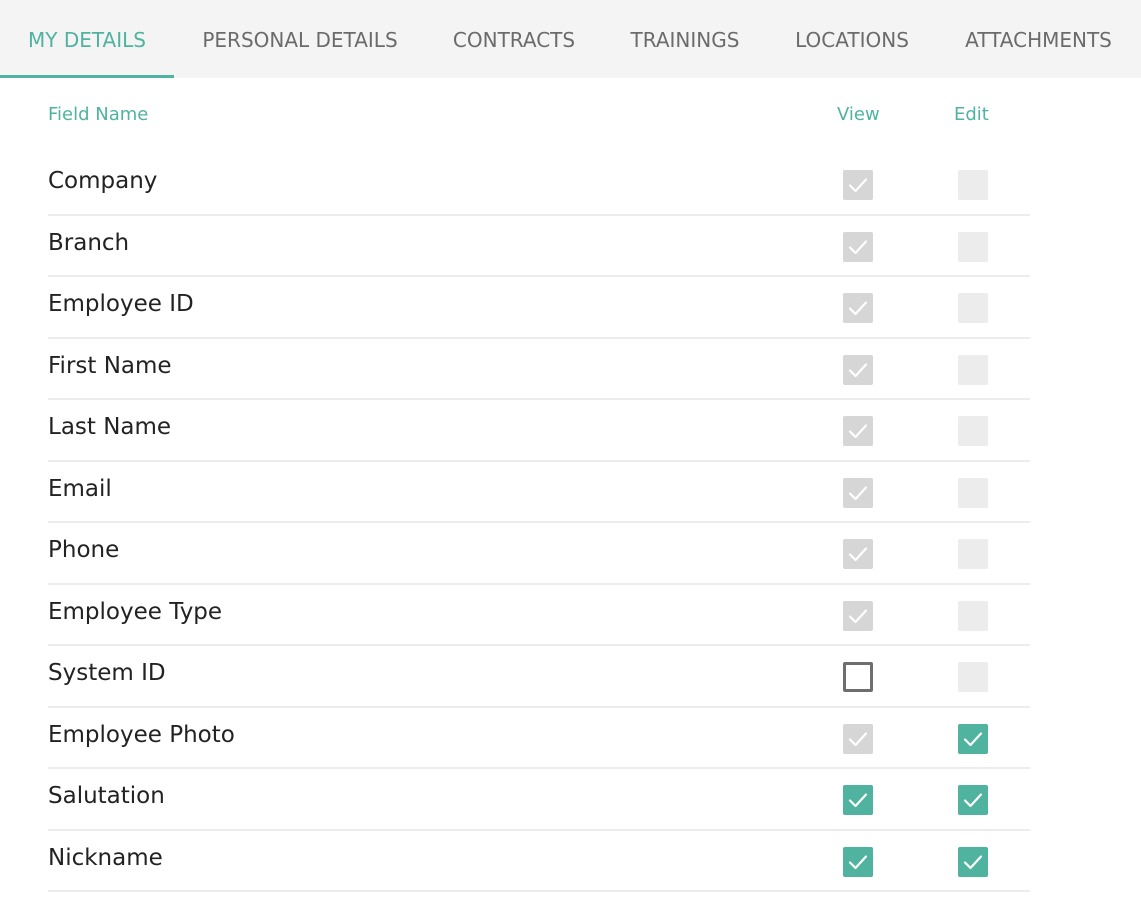 The width and height of the screenshot is (1141, 899). What do you see at coordinates (539, 677) in the screenshot?
I see `table-row: System ID` at bounding box center [539, 677].